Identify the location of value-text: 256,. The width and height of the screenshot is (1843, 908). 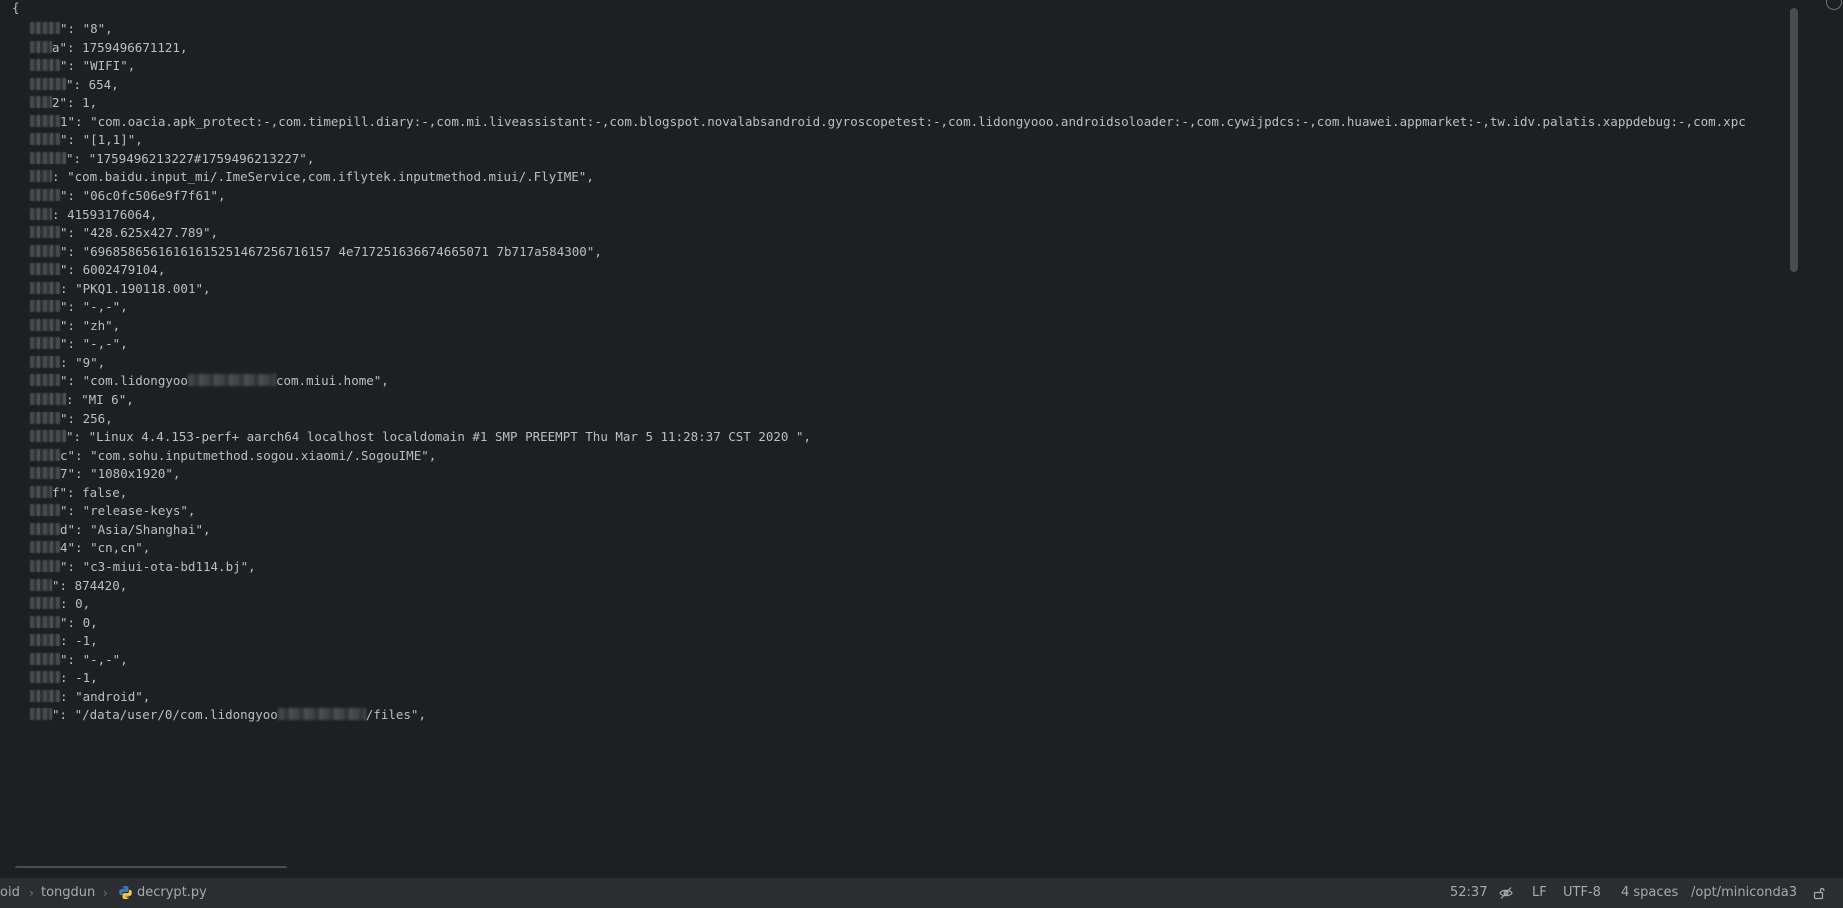
(97, 418).